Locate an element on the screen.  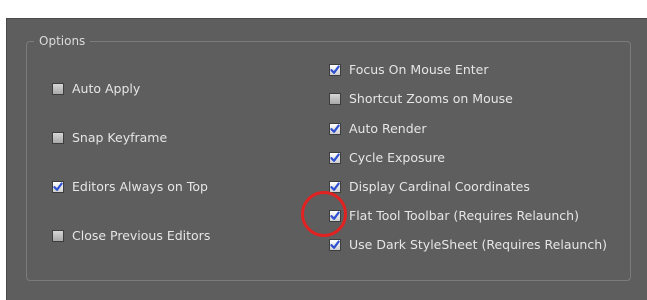
checkbox-label: Editors Always on Top is located at coordinates (140, 186).